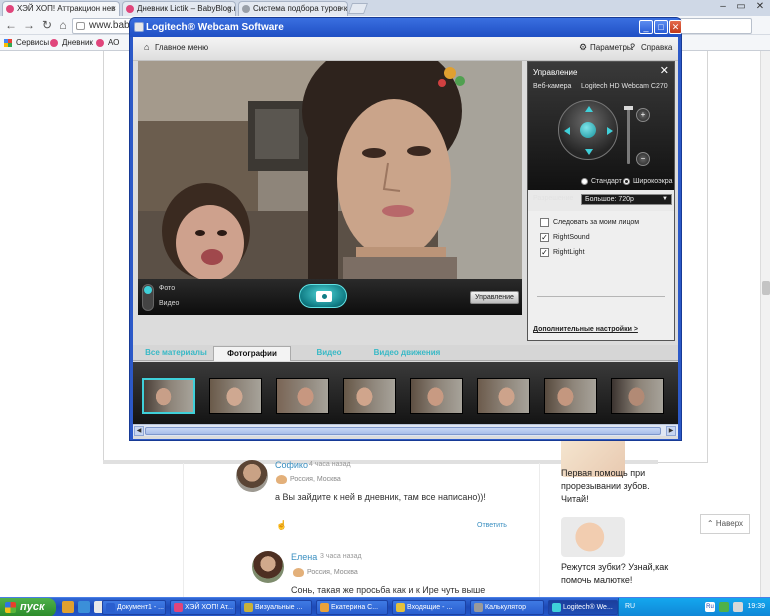  Describe the element at coordinates (325, 572) in the screenshot. I see `comment-location: Россия, Москва` at that location.